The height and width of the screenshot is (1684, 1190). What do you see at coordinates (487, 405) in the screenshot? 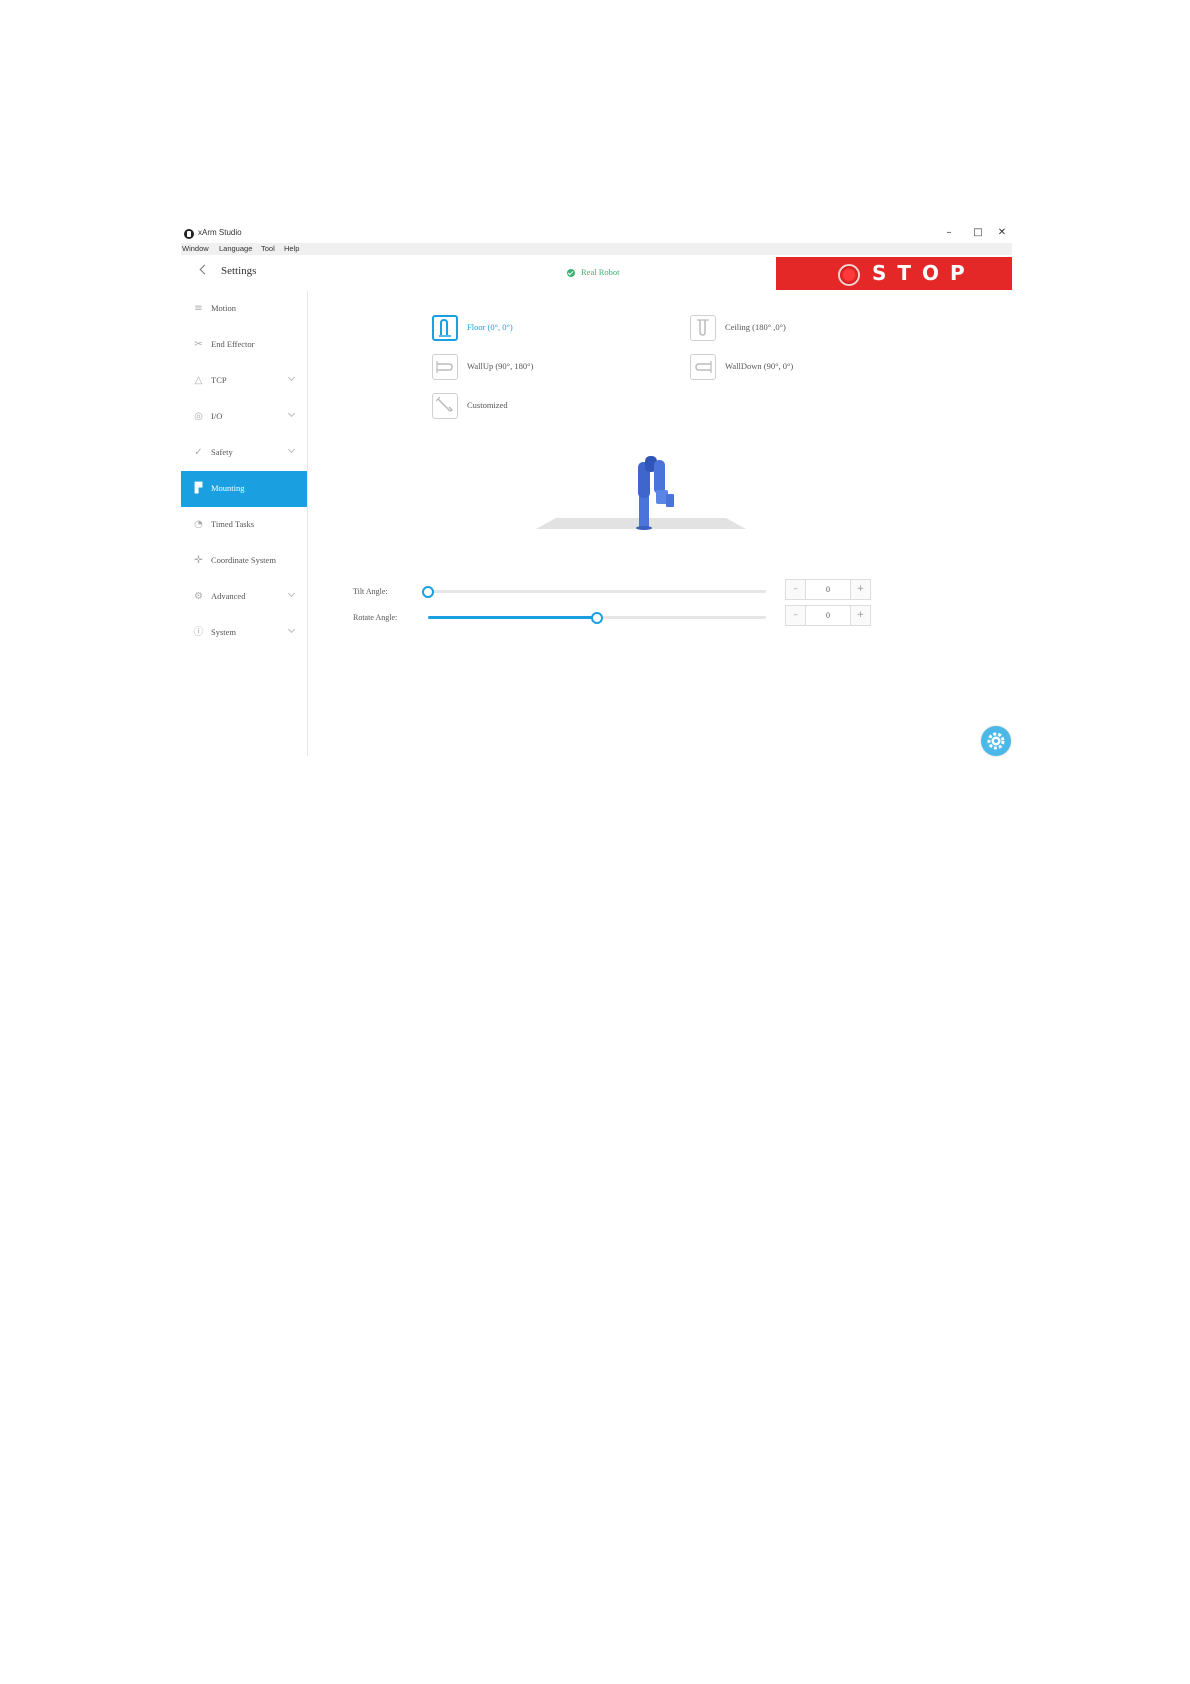
I see `mount-option-label: Customized` at bounding box center [487, 405].